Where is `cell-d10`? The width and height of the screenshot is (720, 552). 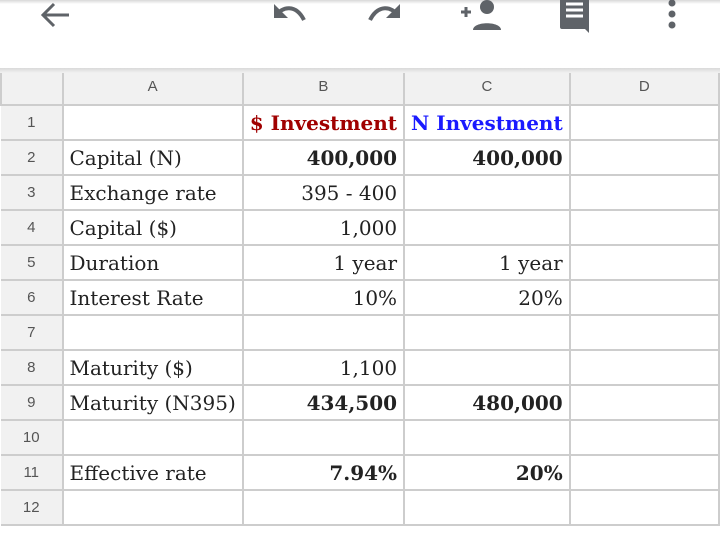 cell-d10 is located at coordinates (644, 437).